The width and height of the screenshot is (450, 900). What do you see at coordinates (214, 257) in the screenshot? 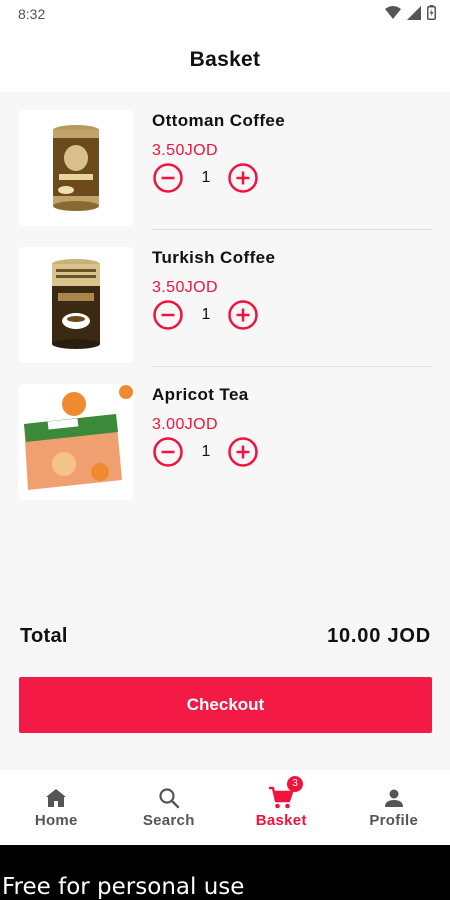
I see `product-name: Turkish Coffee` at bounding box center [214, 257].